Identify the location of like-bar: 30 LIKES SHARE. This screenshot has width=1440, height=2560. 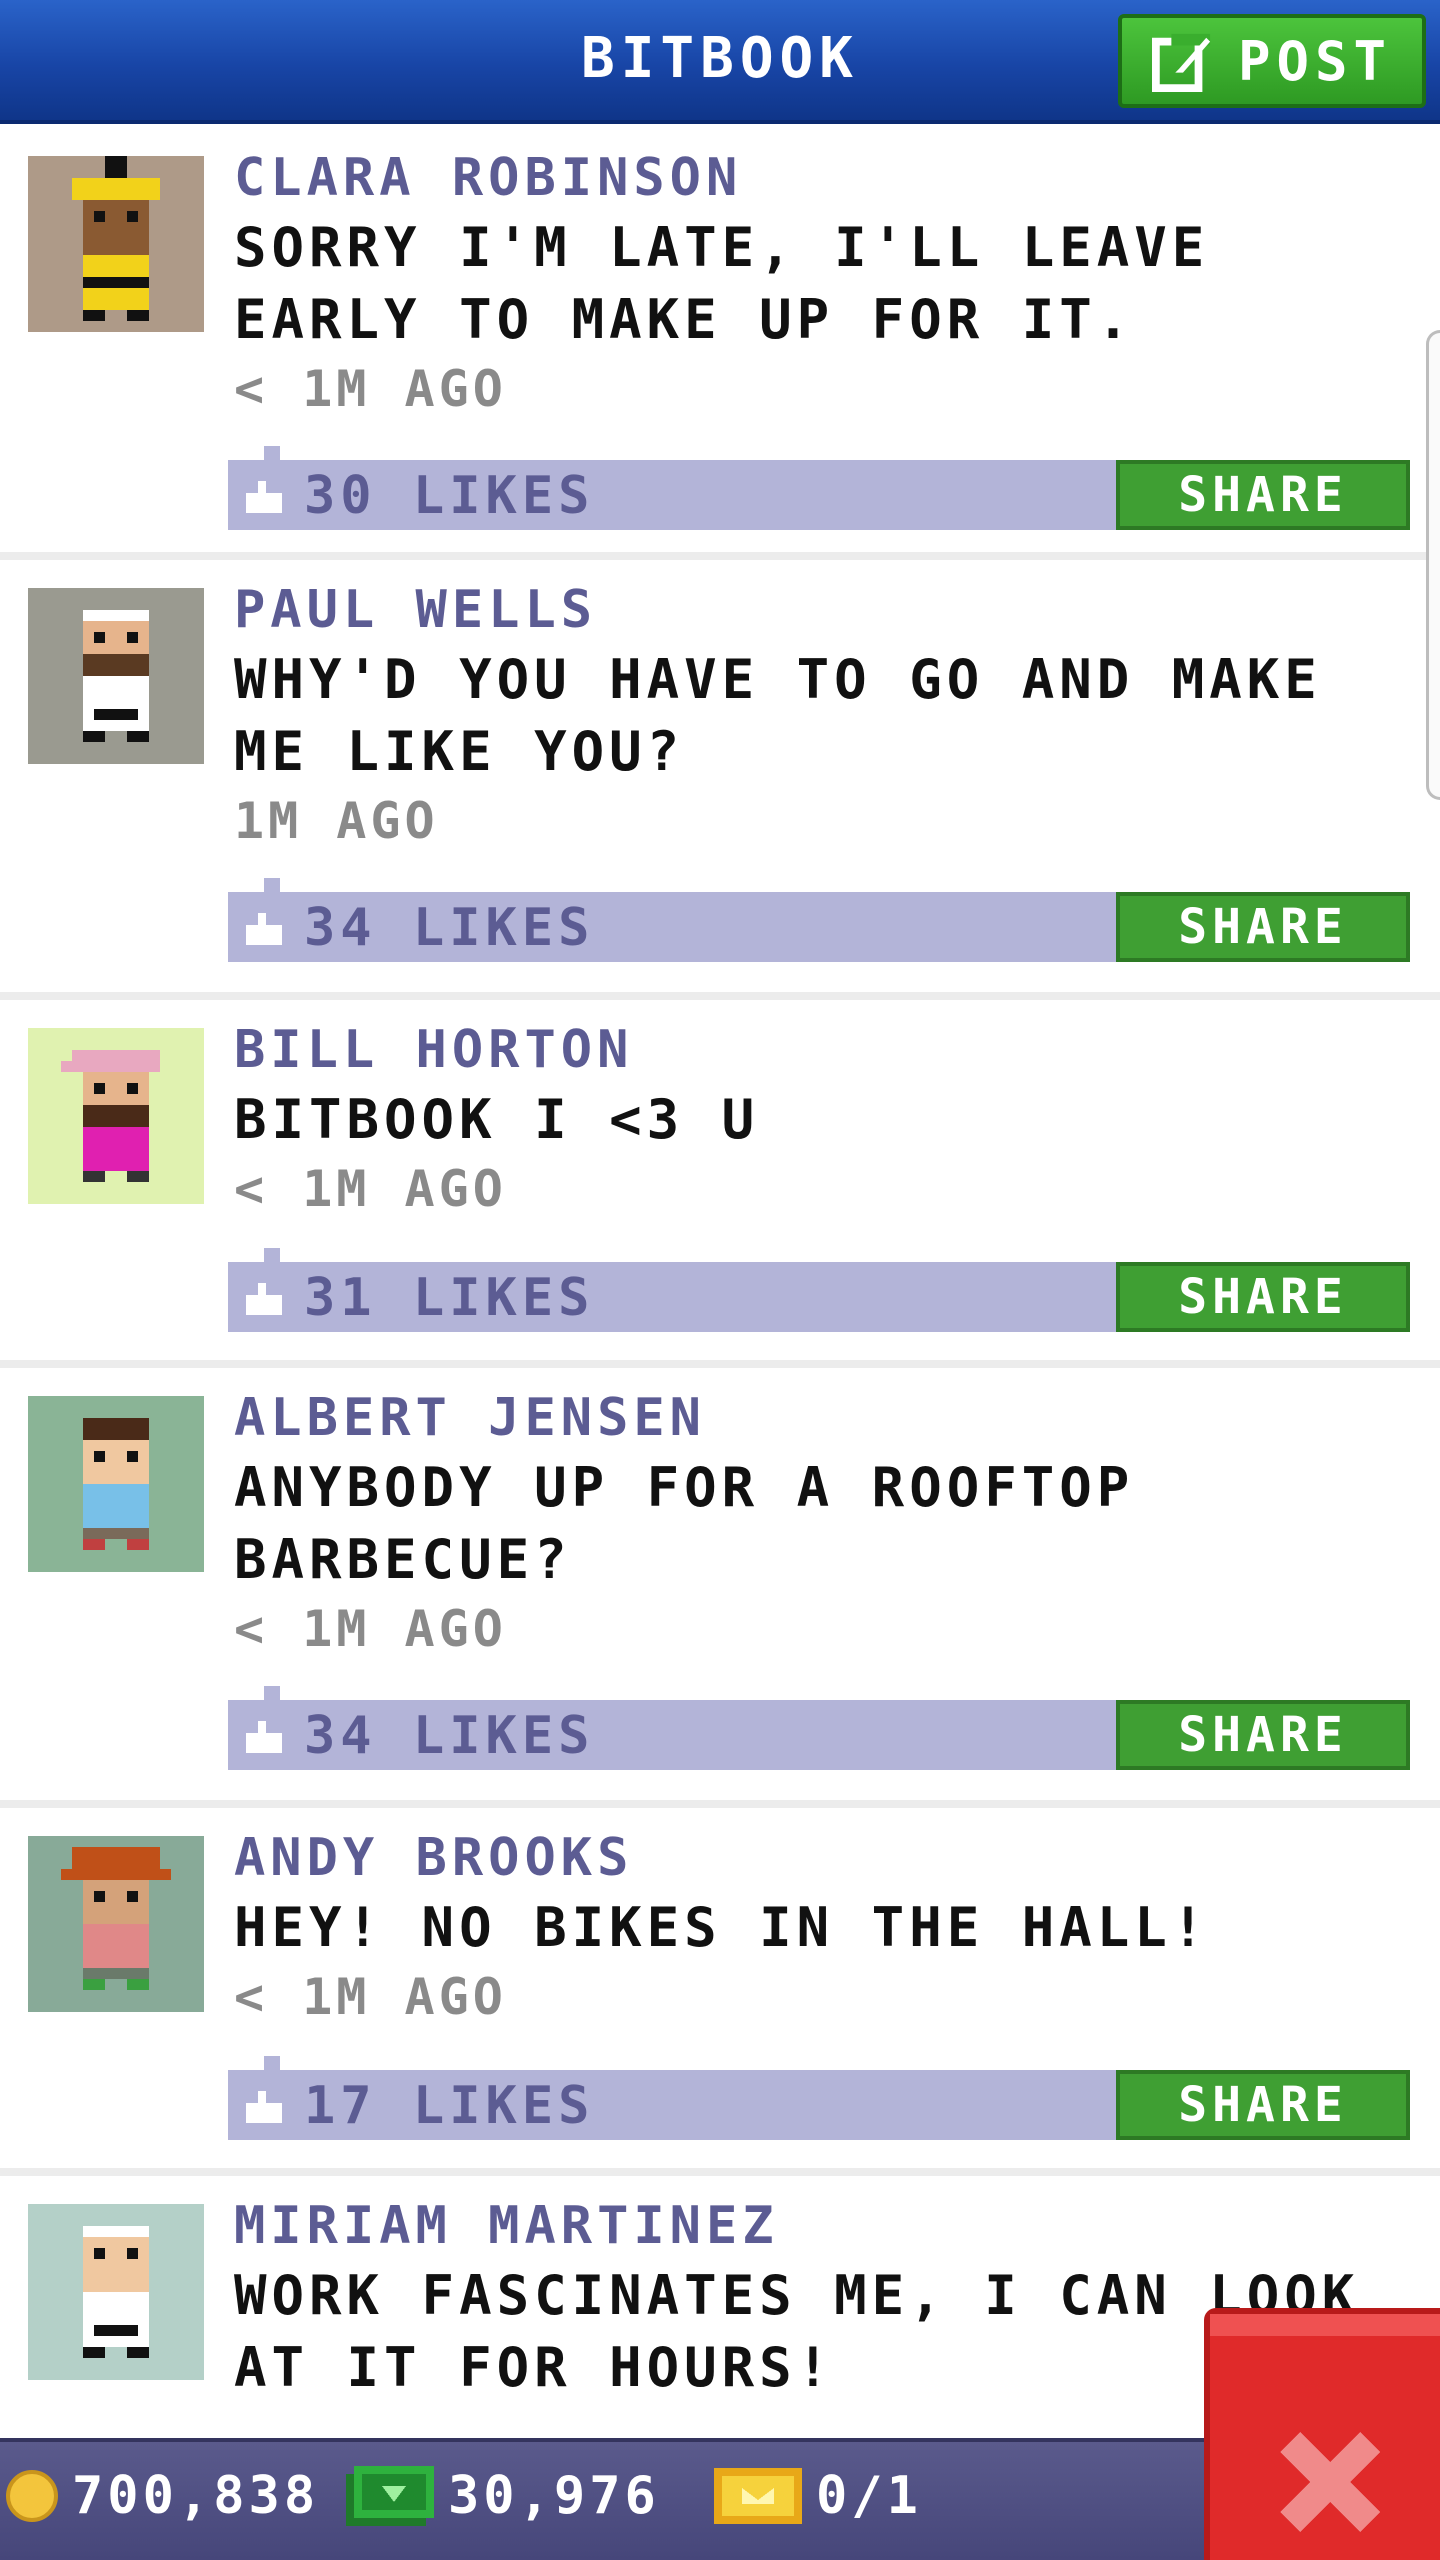
(819, 488).